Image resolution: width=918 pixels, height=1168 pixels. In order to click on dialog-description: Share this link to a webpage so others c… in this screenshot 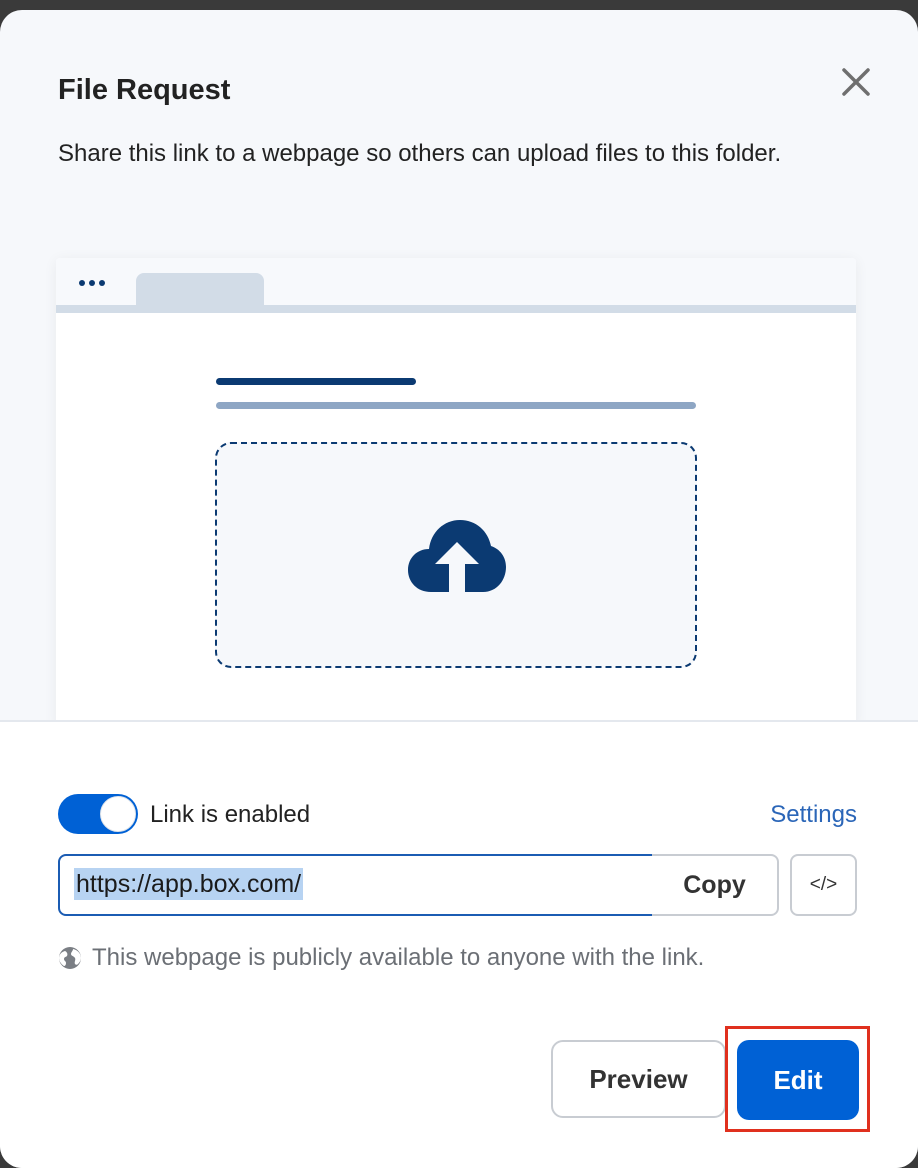, I will do `click(420, 153)`.